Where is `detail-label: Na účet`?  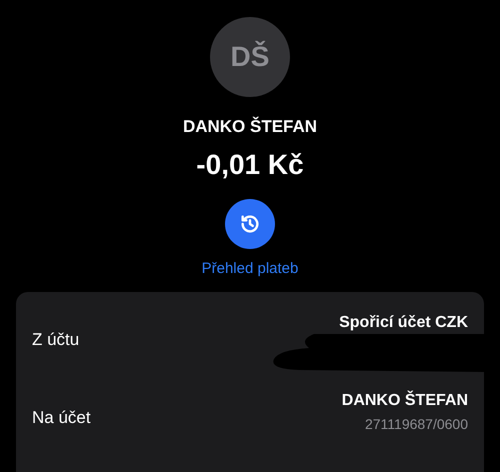
detail-label: Na účet is located at coordinates (61, 418).